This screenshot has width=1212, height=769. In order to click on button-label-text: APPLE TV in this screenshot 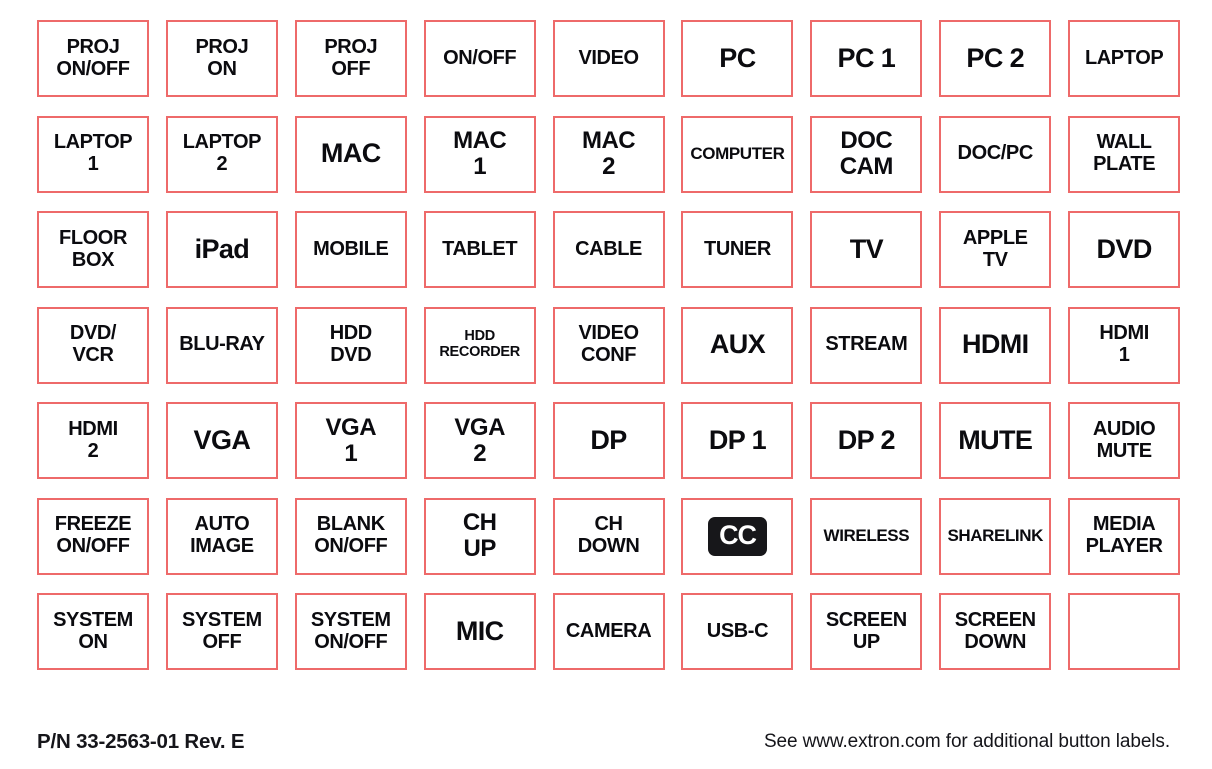, I will do `click(995, 248)`.